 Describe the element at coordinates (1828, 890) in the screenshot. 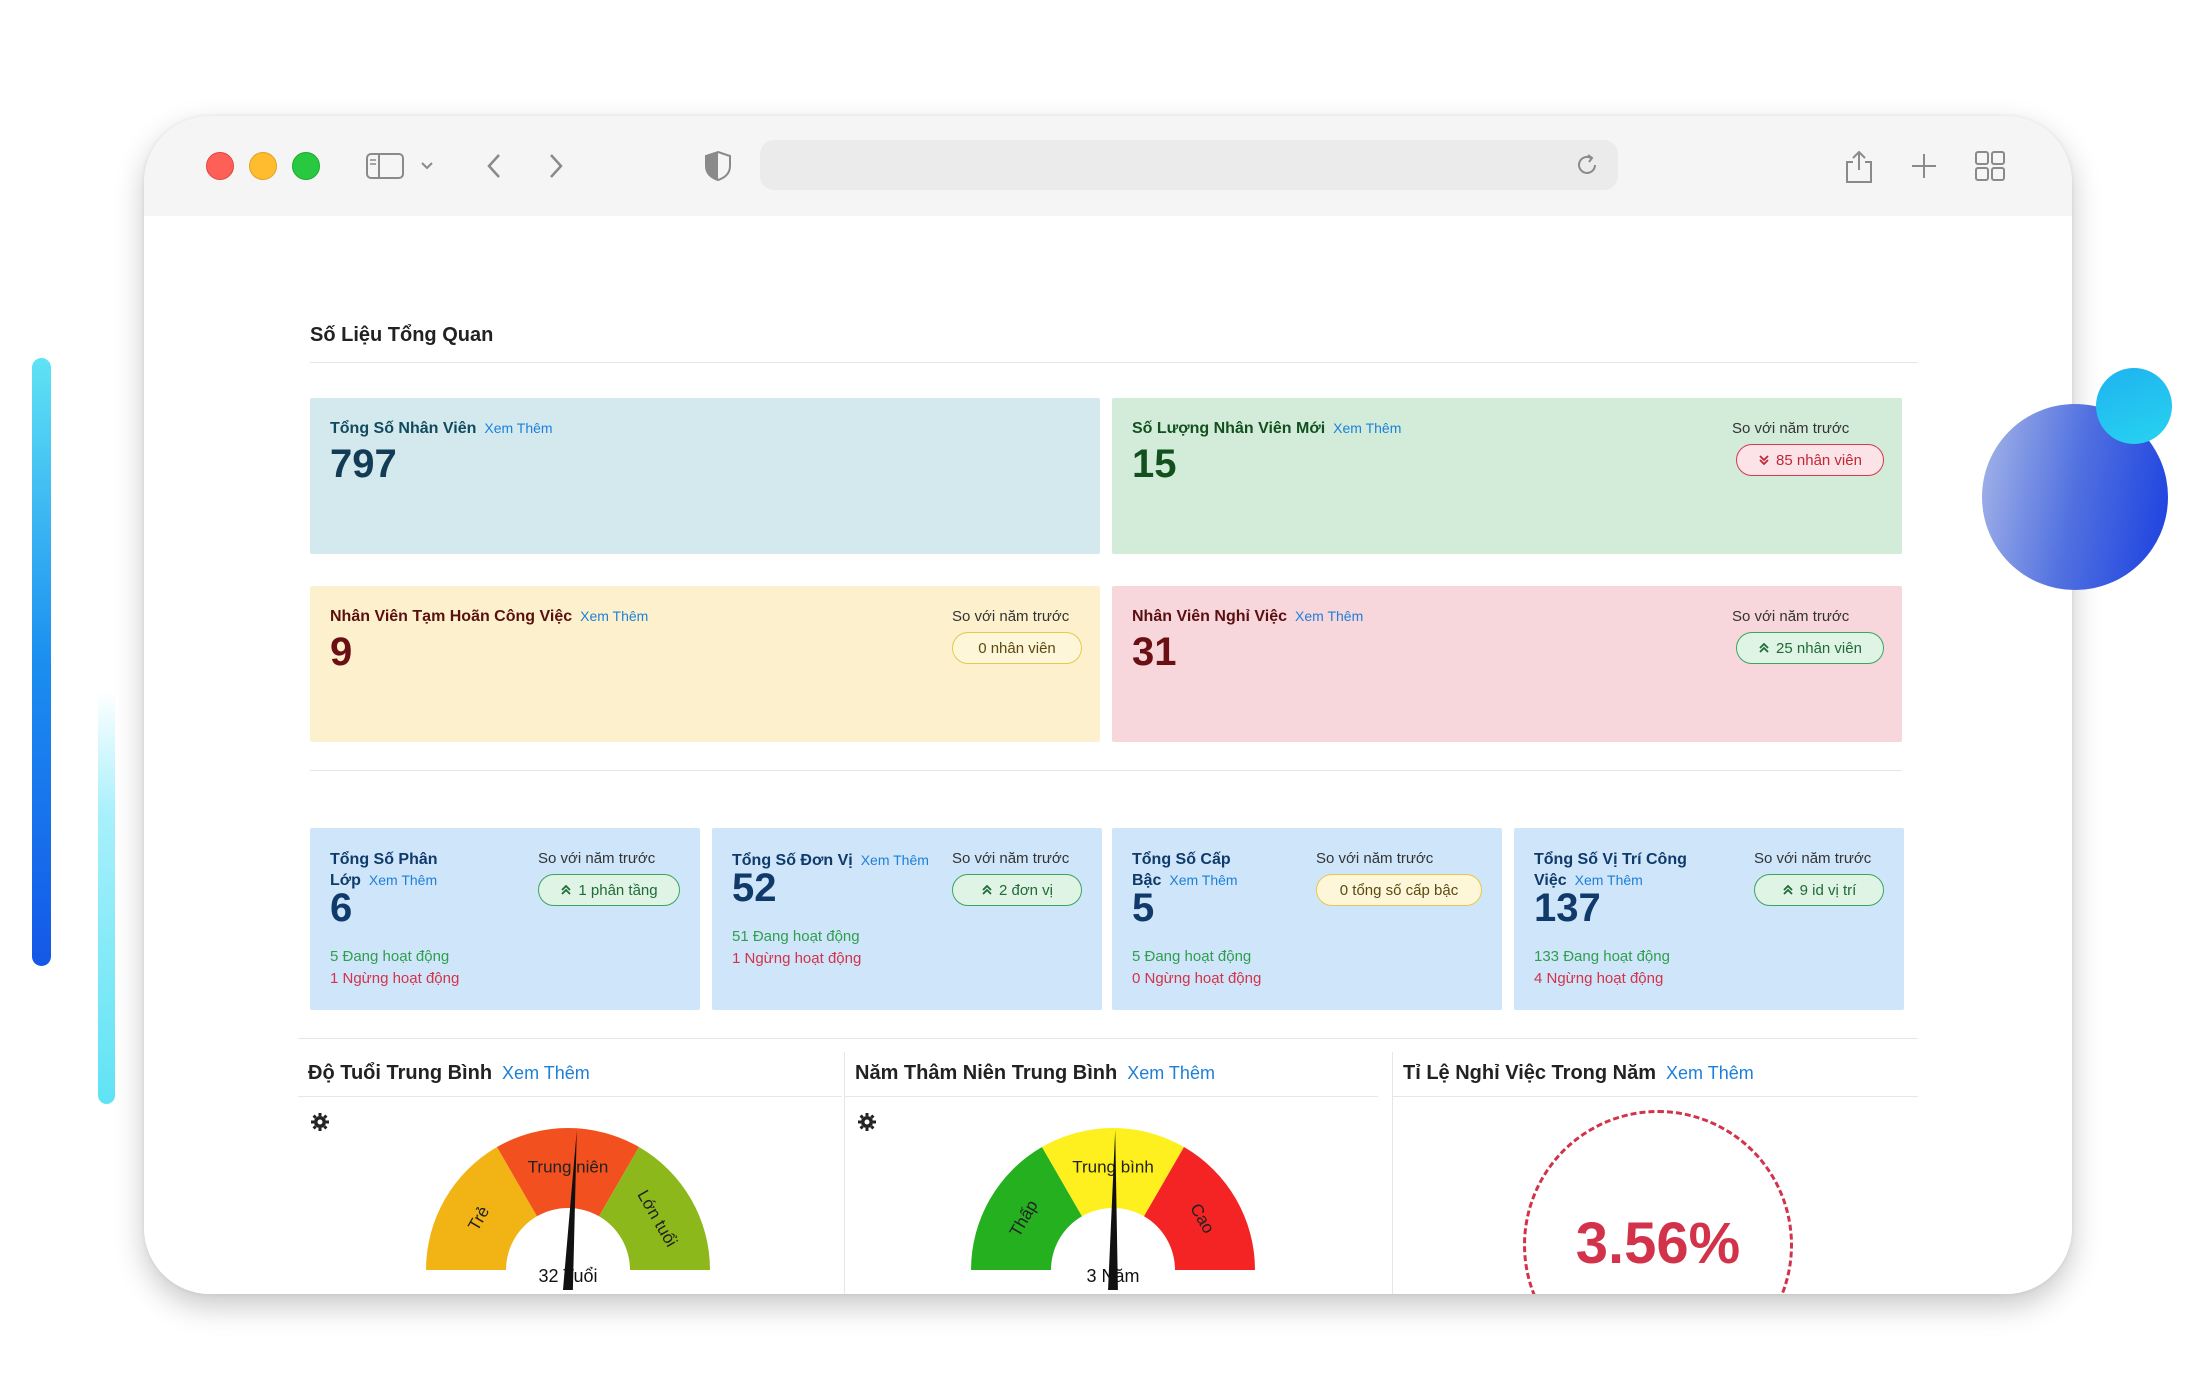

I see `compare-value: 9 id vị trí` at that location.